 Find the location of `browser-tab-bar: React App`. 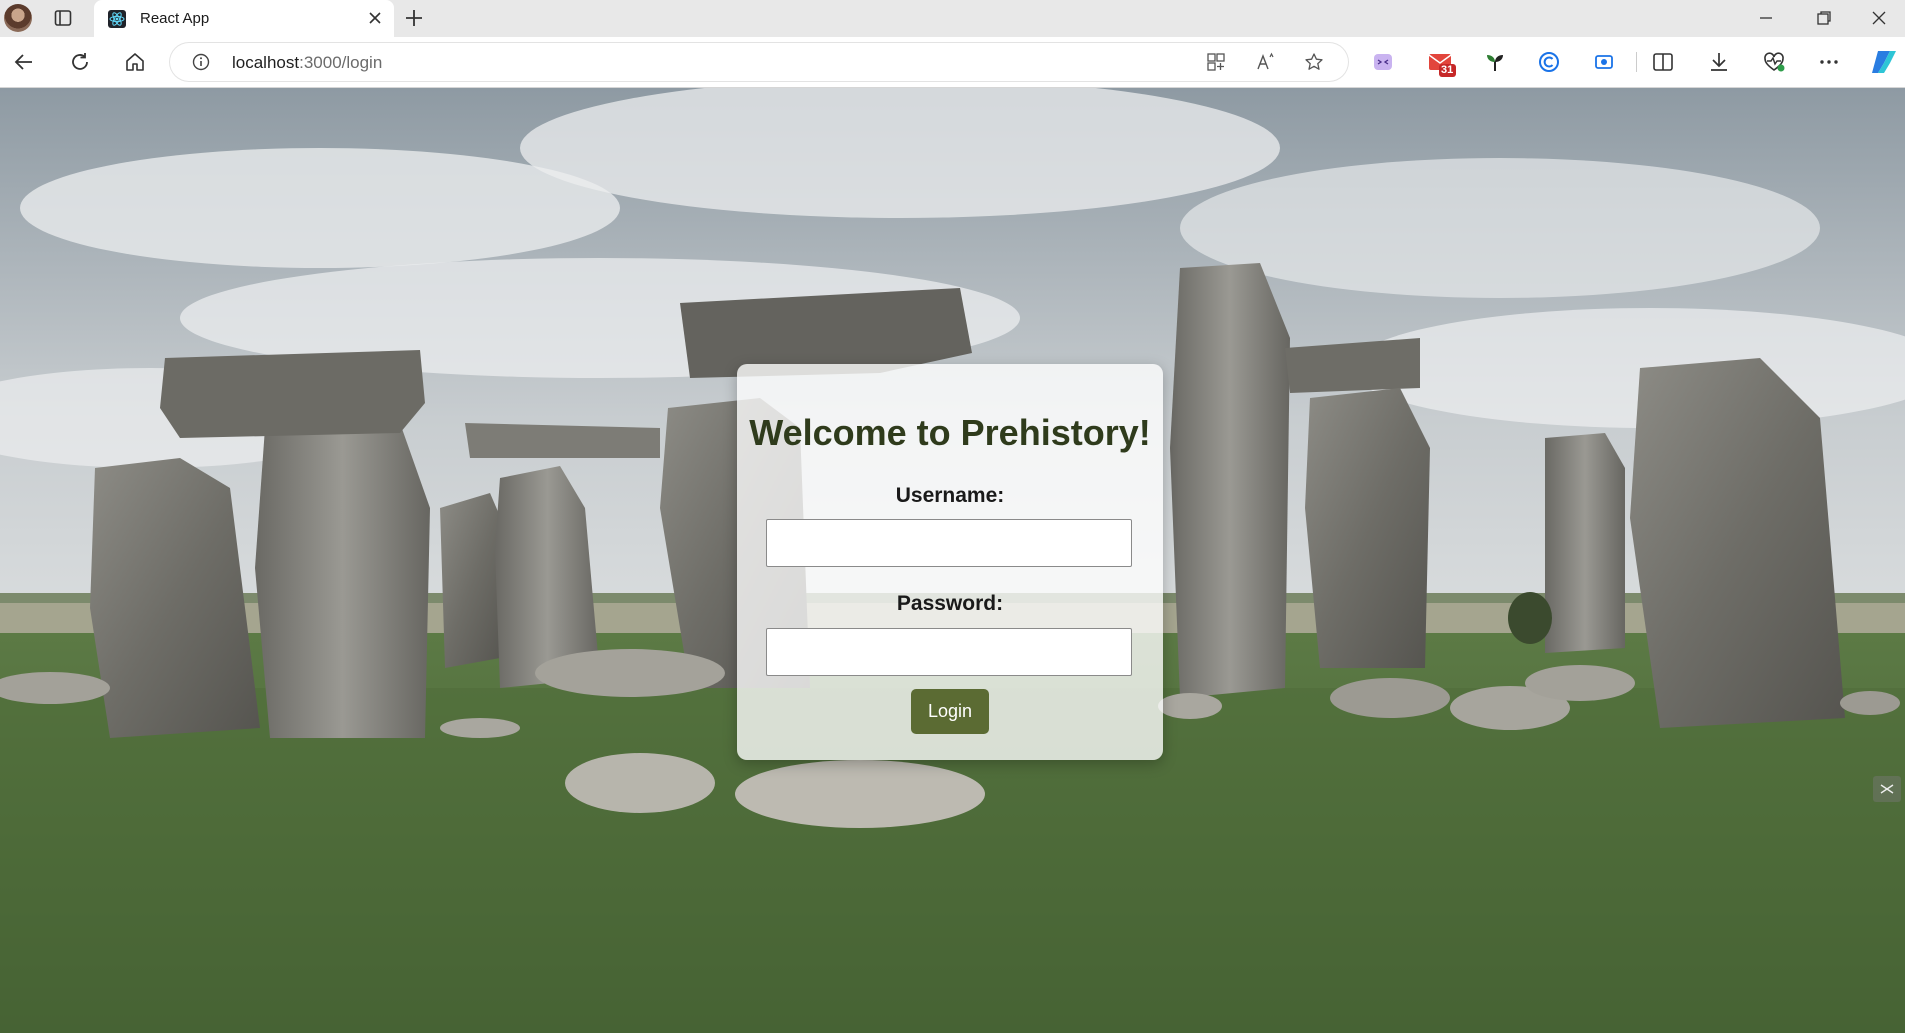

browser-tab-bar: React App is located at coordinates (952, 18).